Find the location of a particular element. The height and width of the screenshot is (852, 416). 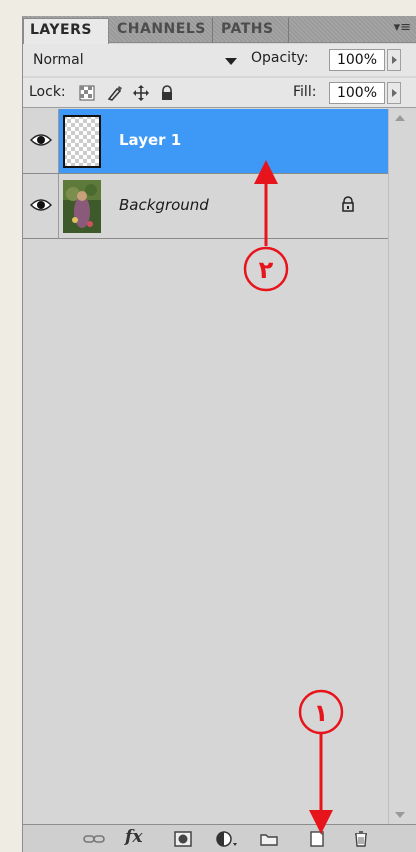

fx-icon: fx is located at coordinates (133, 837).